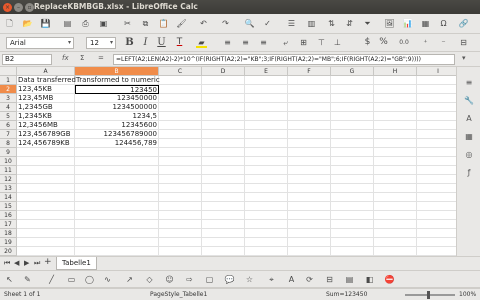 The height and width of the screenshot is (300, 480). I want to click on cell-b16, so click(117, 215).